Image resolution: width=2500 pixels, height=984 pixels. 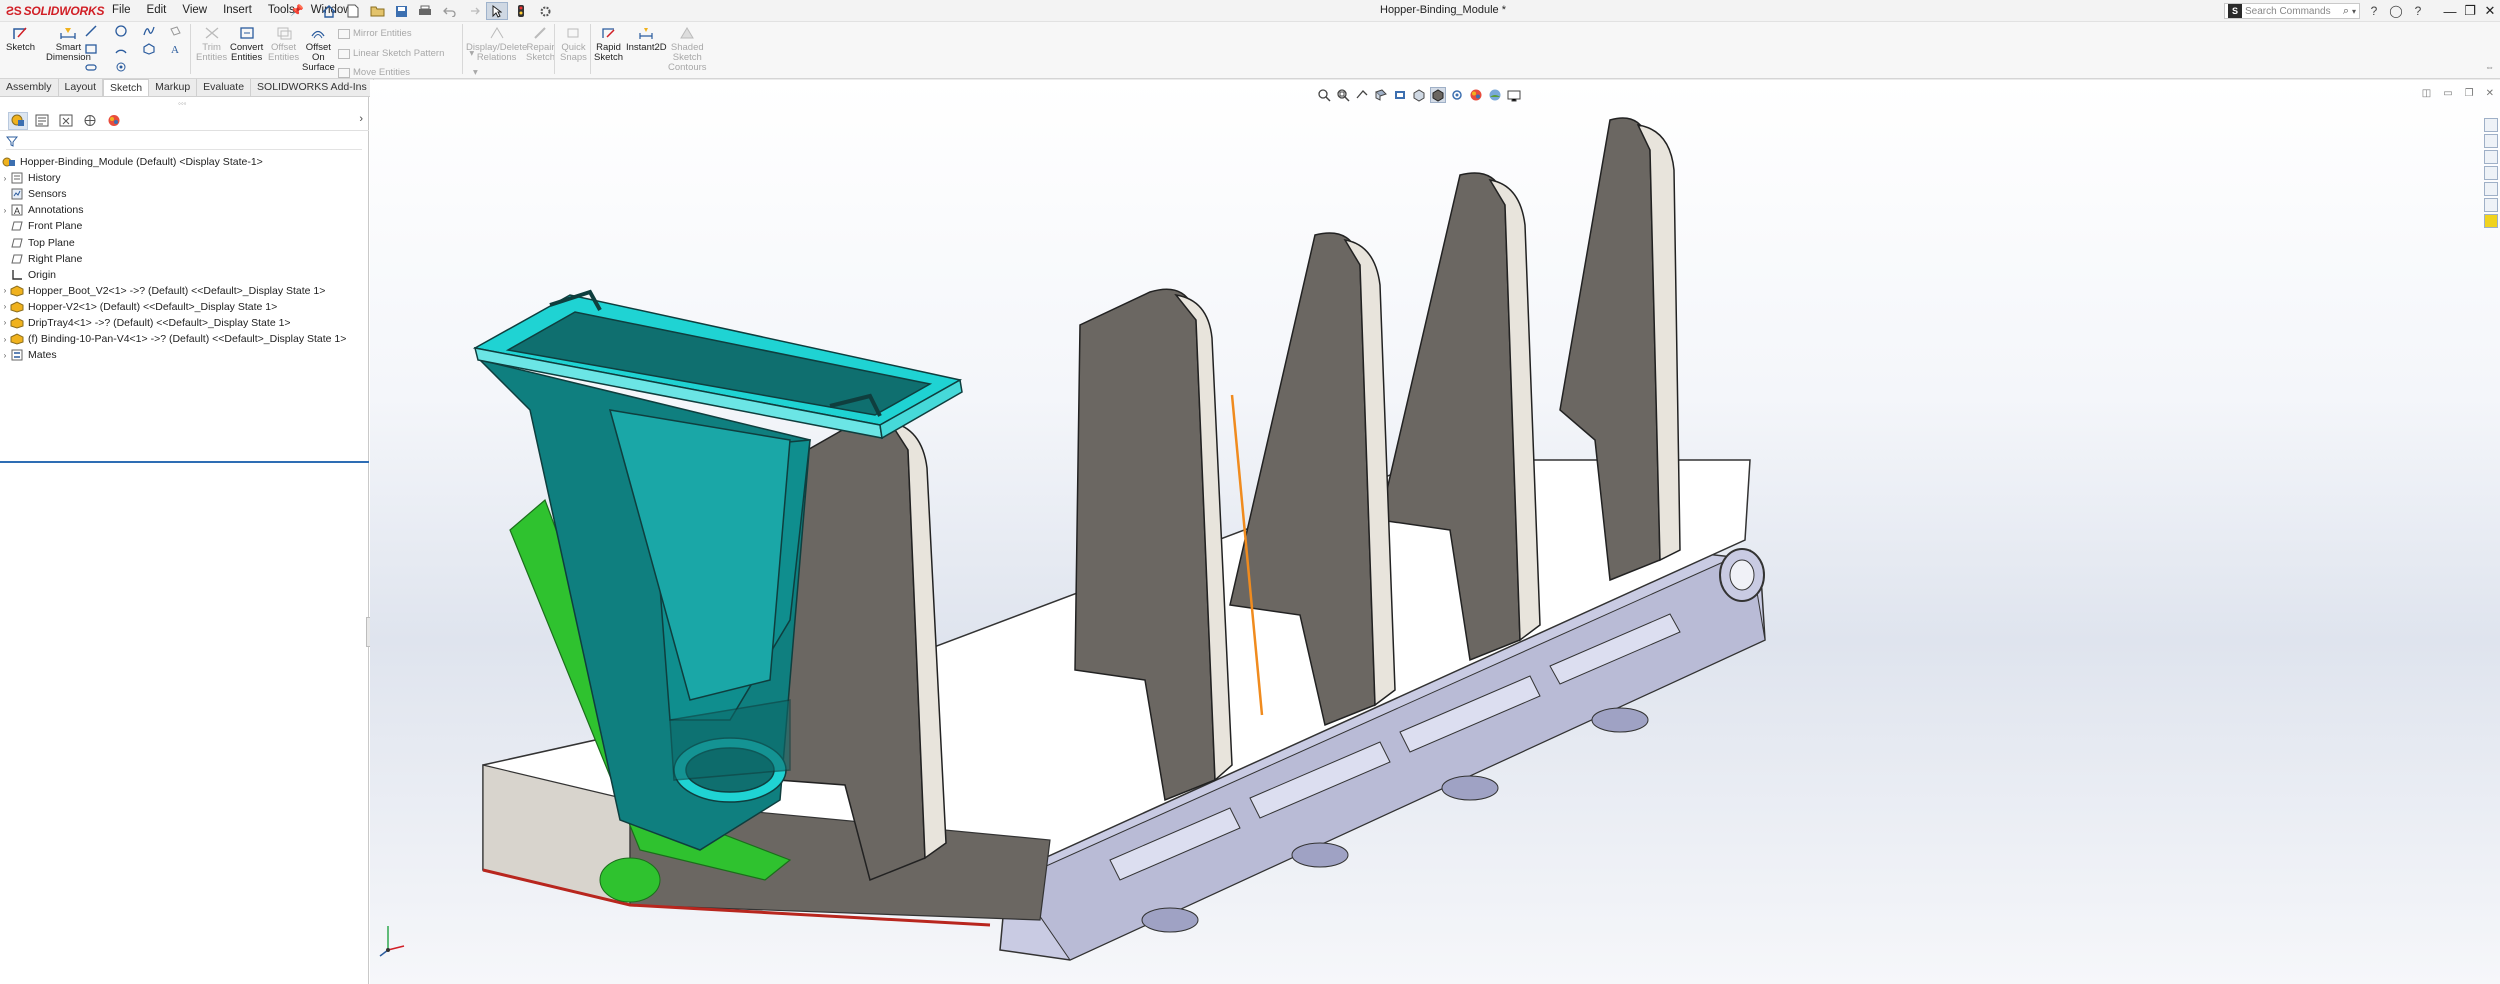 I want to click on select-cursor-icon, so click(x=497, y=11).